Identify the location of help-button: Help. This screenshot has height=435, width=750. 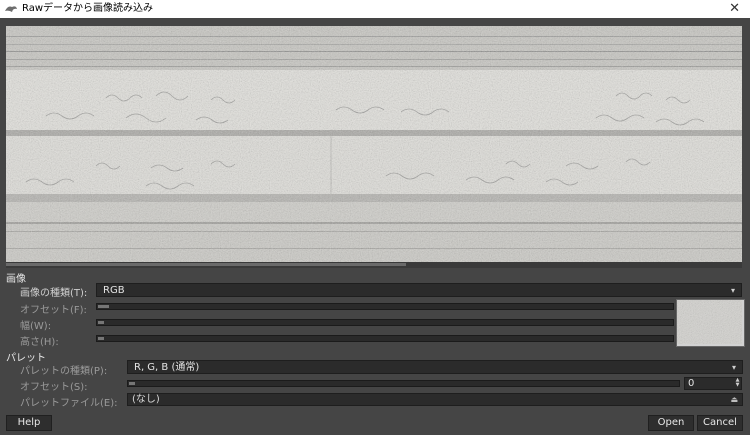
(29, 423).